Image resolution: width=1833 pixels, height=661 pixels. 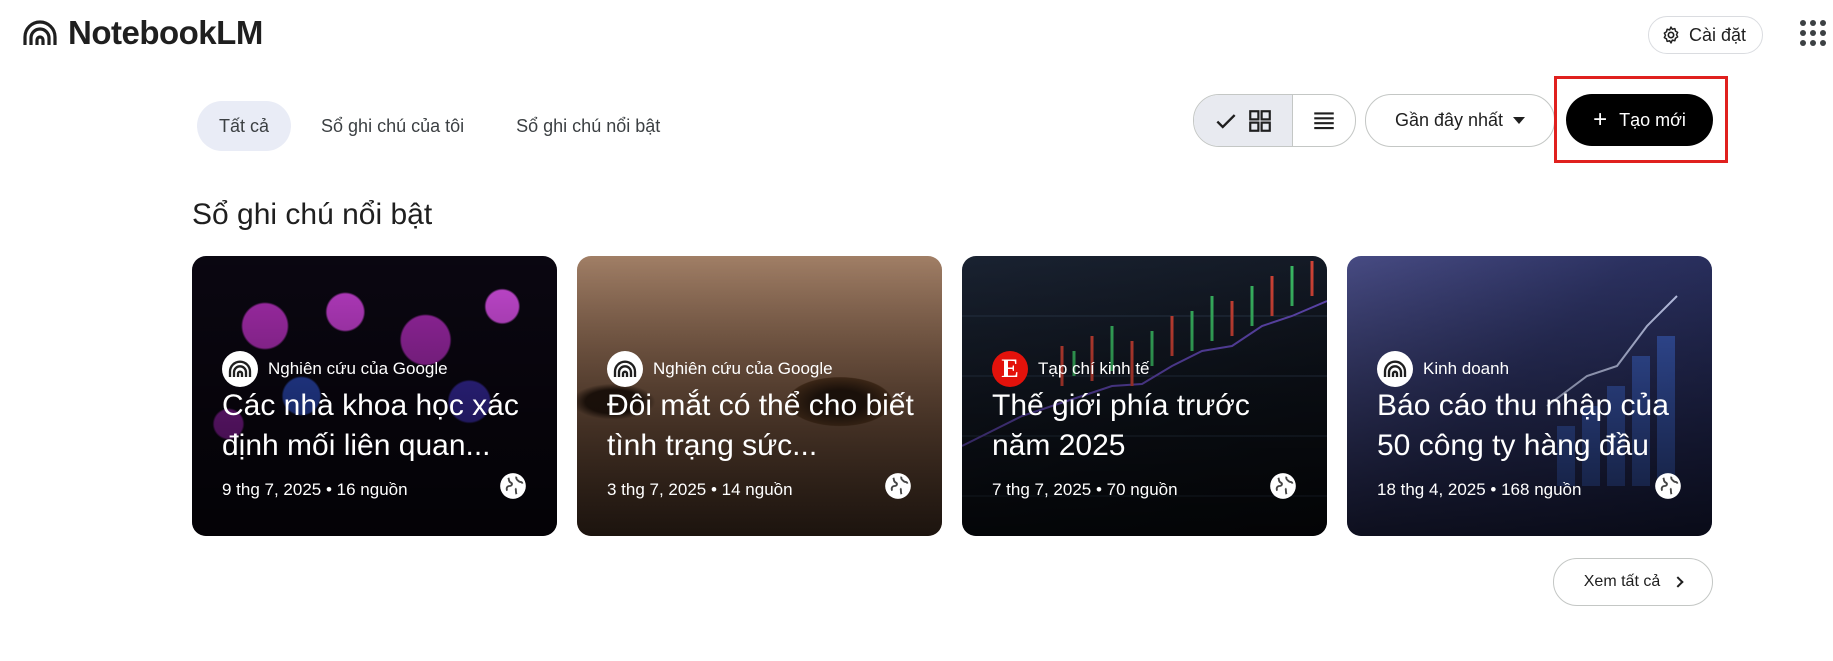 What do you see at coordinates (1094, 368) in the screenshot?
I see `source-name: Tạp chí kinh tế` at bounding box center [1094, 368].